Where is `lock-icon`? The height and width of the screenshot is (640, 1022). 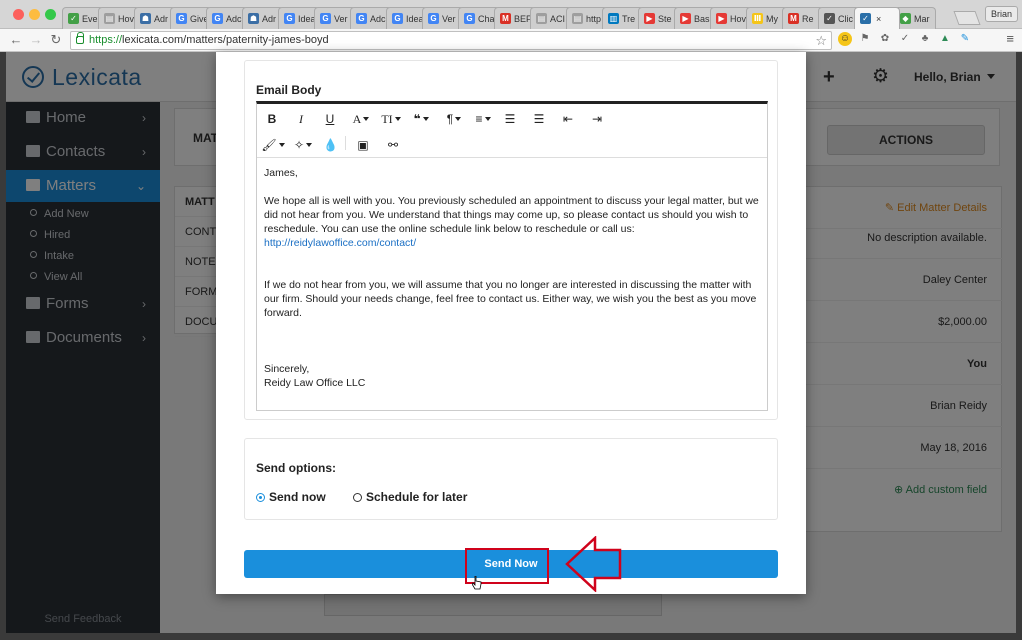 lock-icon is located at coordinates (80, 38).